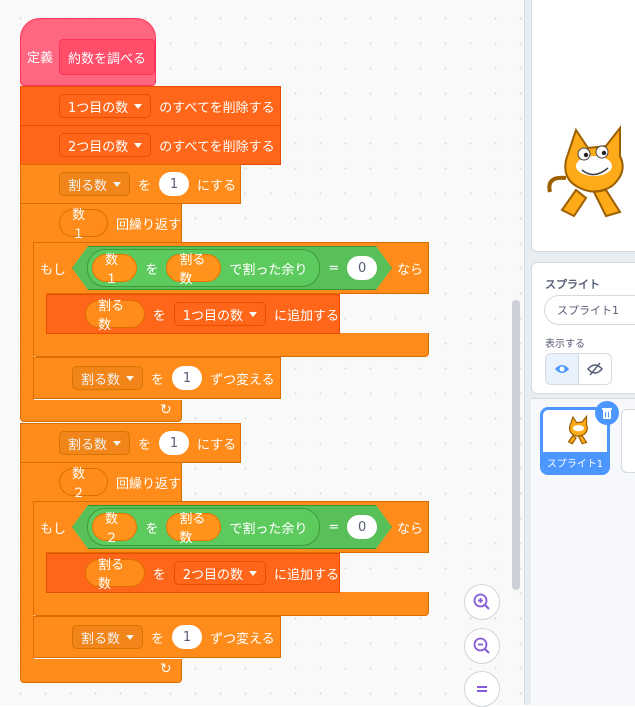 The image size is (635, 707). I want to click on eye-slash-icon, so click(595, 369).